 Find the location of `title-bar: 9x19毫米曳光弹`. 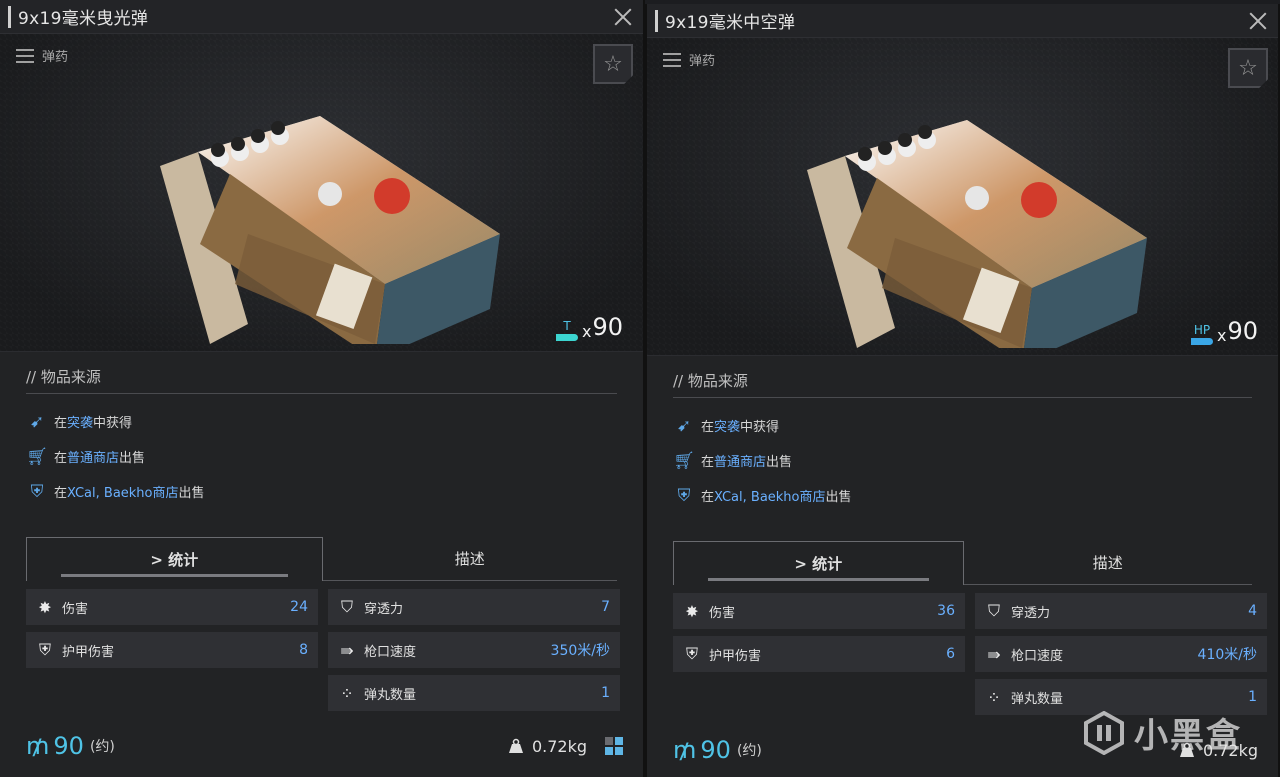

title-bar: 9x19毫米曳光弹 is located at coordinates (321, 17).